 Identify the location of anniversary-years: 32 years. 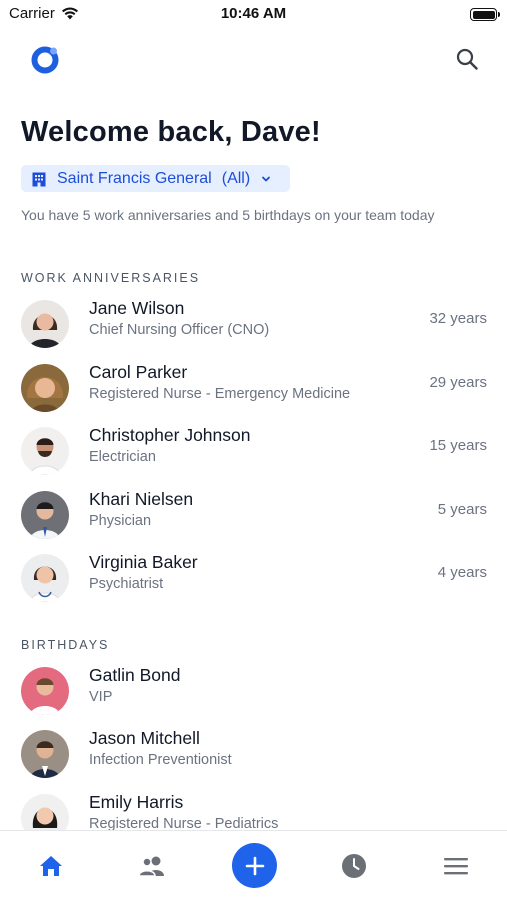
(458, 318).